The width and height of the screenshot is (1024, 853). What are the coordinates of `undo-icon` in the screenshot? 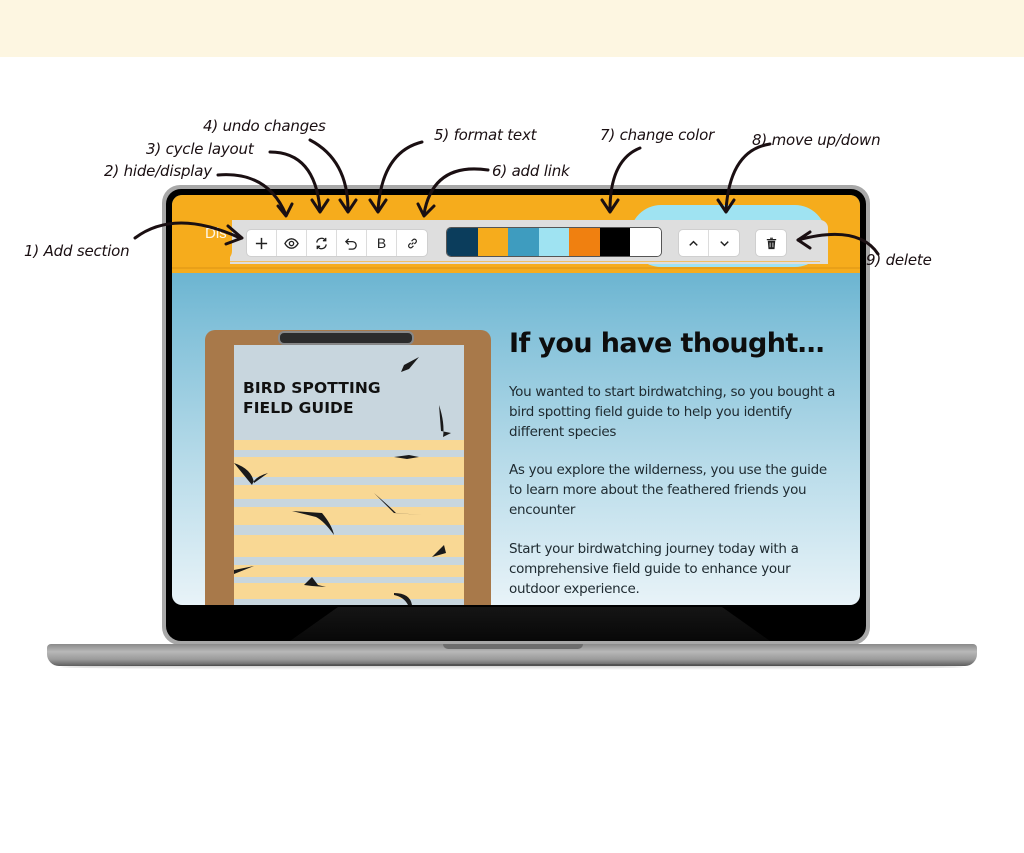 It's located at (350, 243).